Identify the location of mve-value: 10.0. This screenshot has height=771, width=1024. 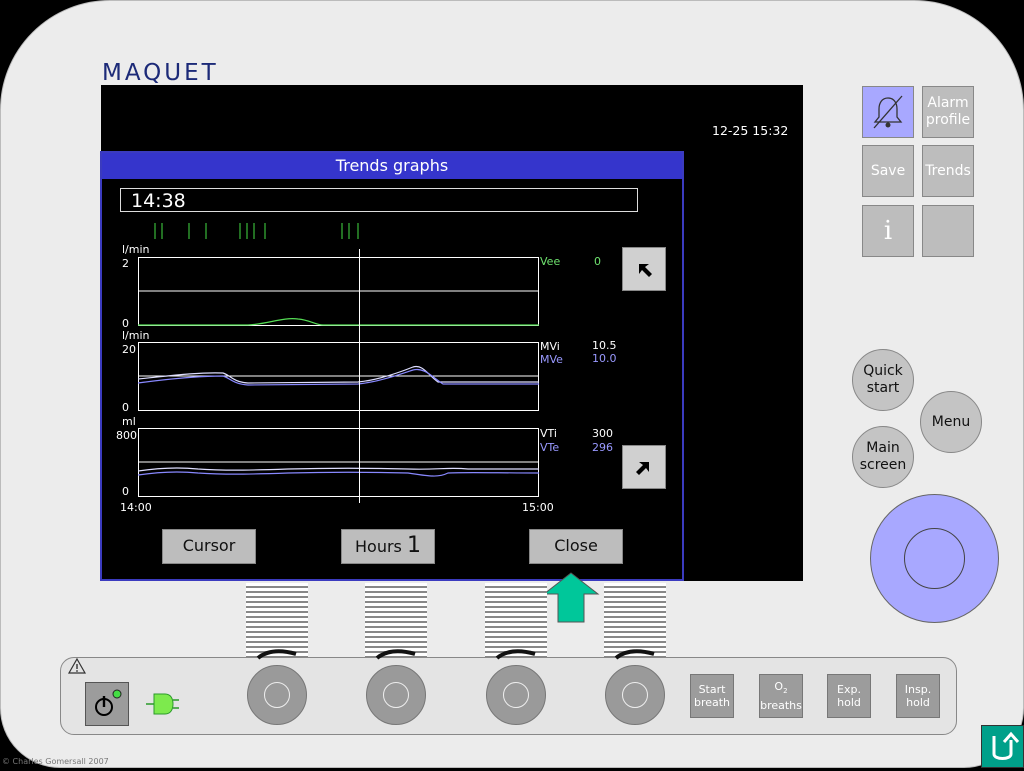
(604, 358).